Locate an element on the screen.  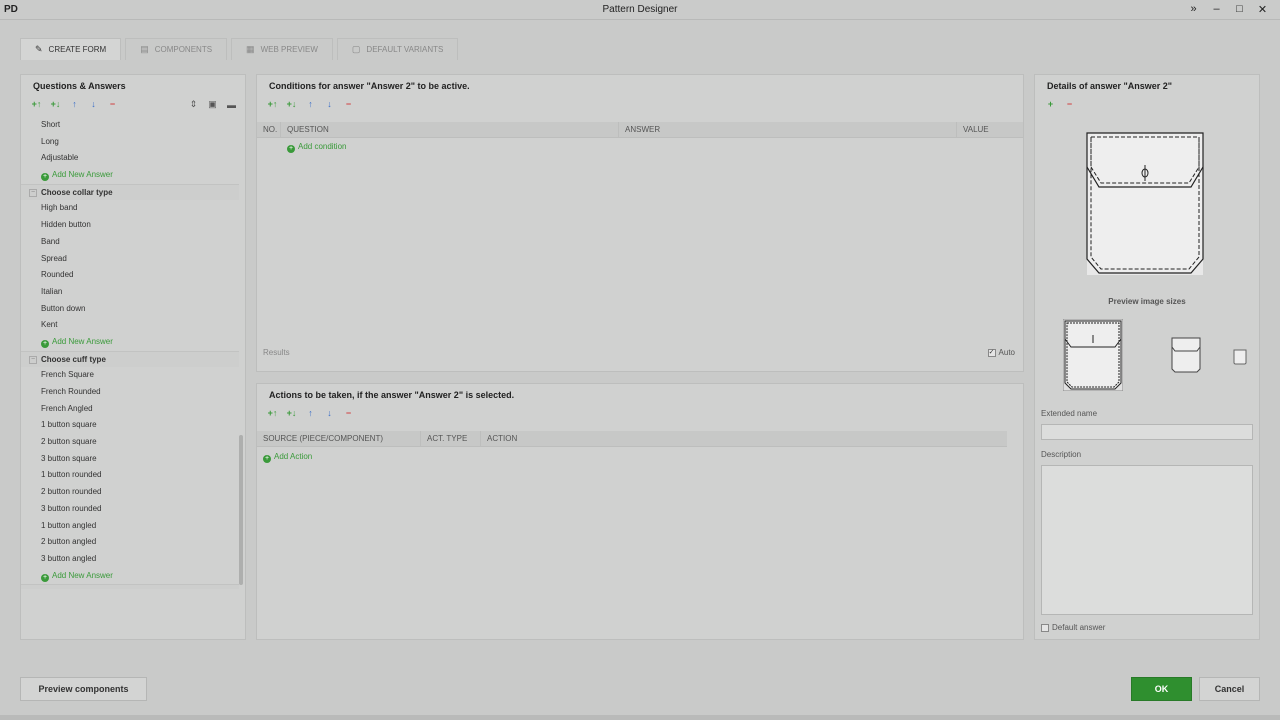
row-label: High band is located at coordinates (59, 208).